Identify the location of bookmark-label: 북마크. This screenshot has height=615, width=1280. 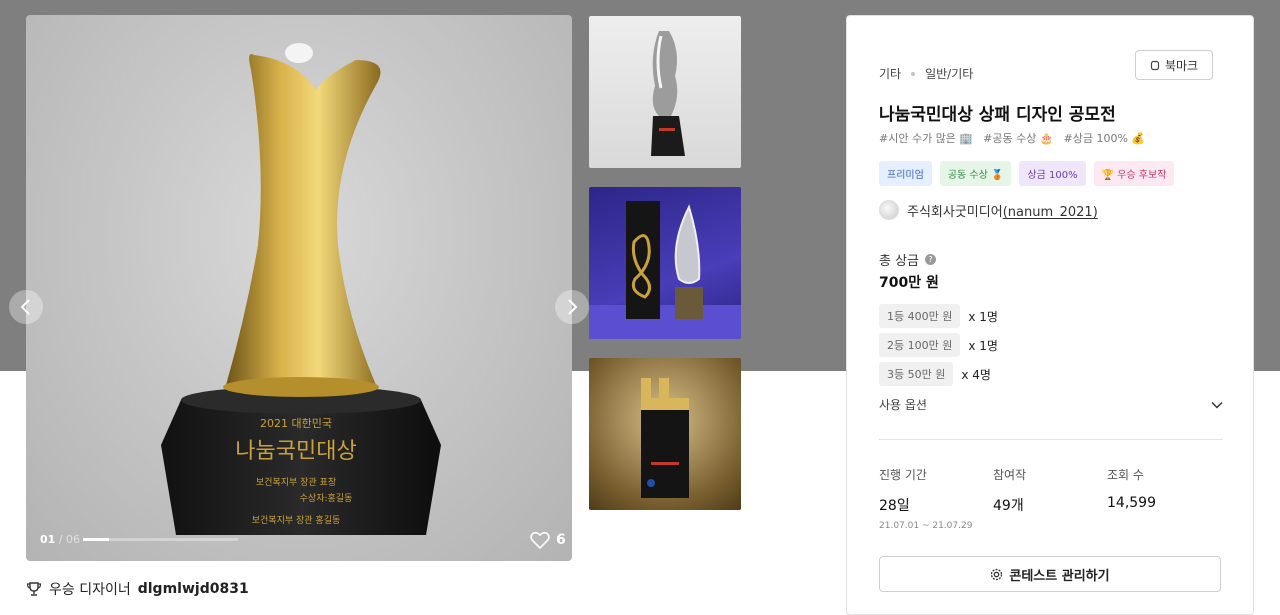
(1181, 65).